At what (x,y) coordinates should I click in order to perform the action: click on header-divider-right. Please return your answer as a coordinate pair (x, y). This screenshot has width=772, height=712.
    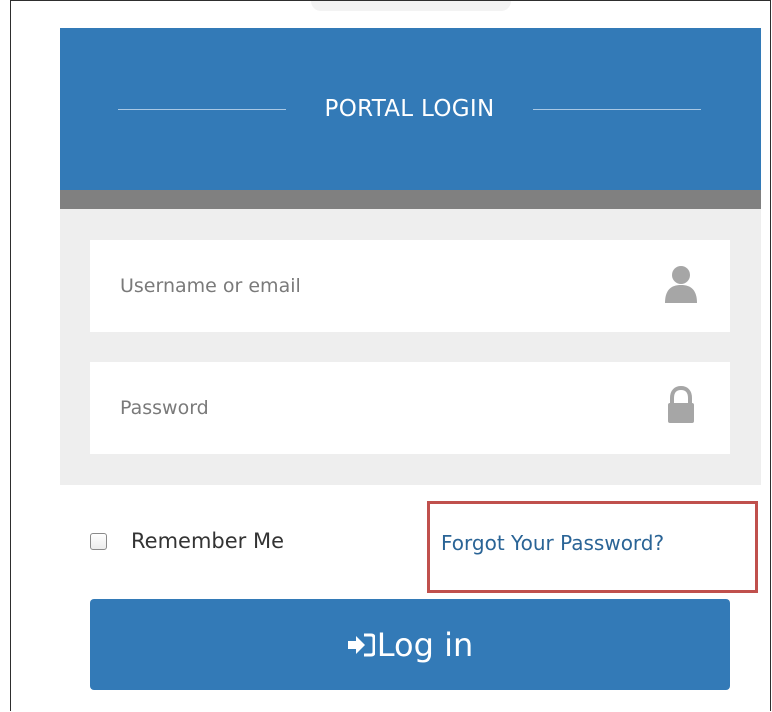
    Looking at the image, I should click on (617, 109).